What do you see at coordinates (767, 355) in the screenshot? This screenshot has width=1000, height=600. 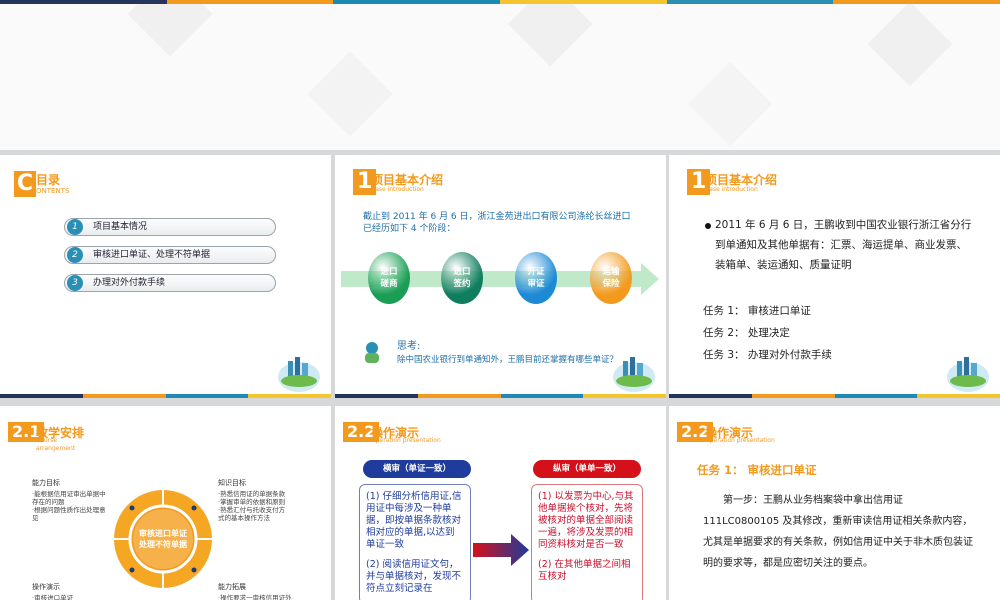 I see `task-item-3: 任务 3： 办理对外付款手续` at bounding box center [767, 355].